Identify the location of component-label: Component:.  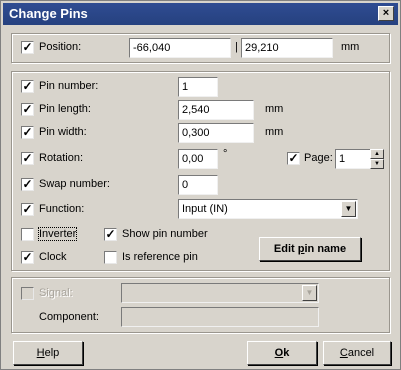
(69, 317).